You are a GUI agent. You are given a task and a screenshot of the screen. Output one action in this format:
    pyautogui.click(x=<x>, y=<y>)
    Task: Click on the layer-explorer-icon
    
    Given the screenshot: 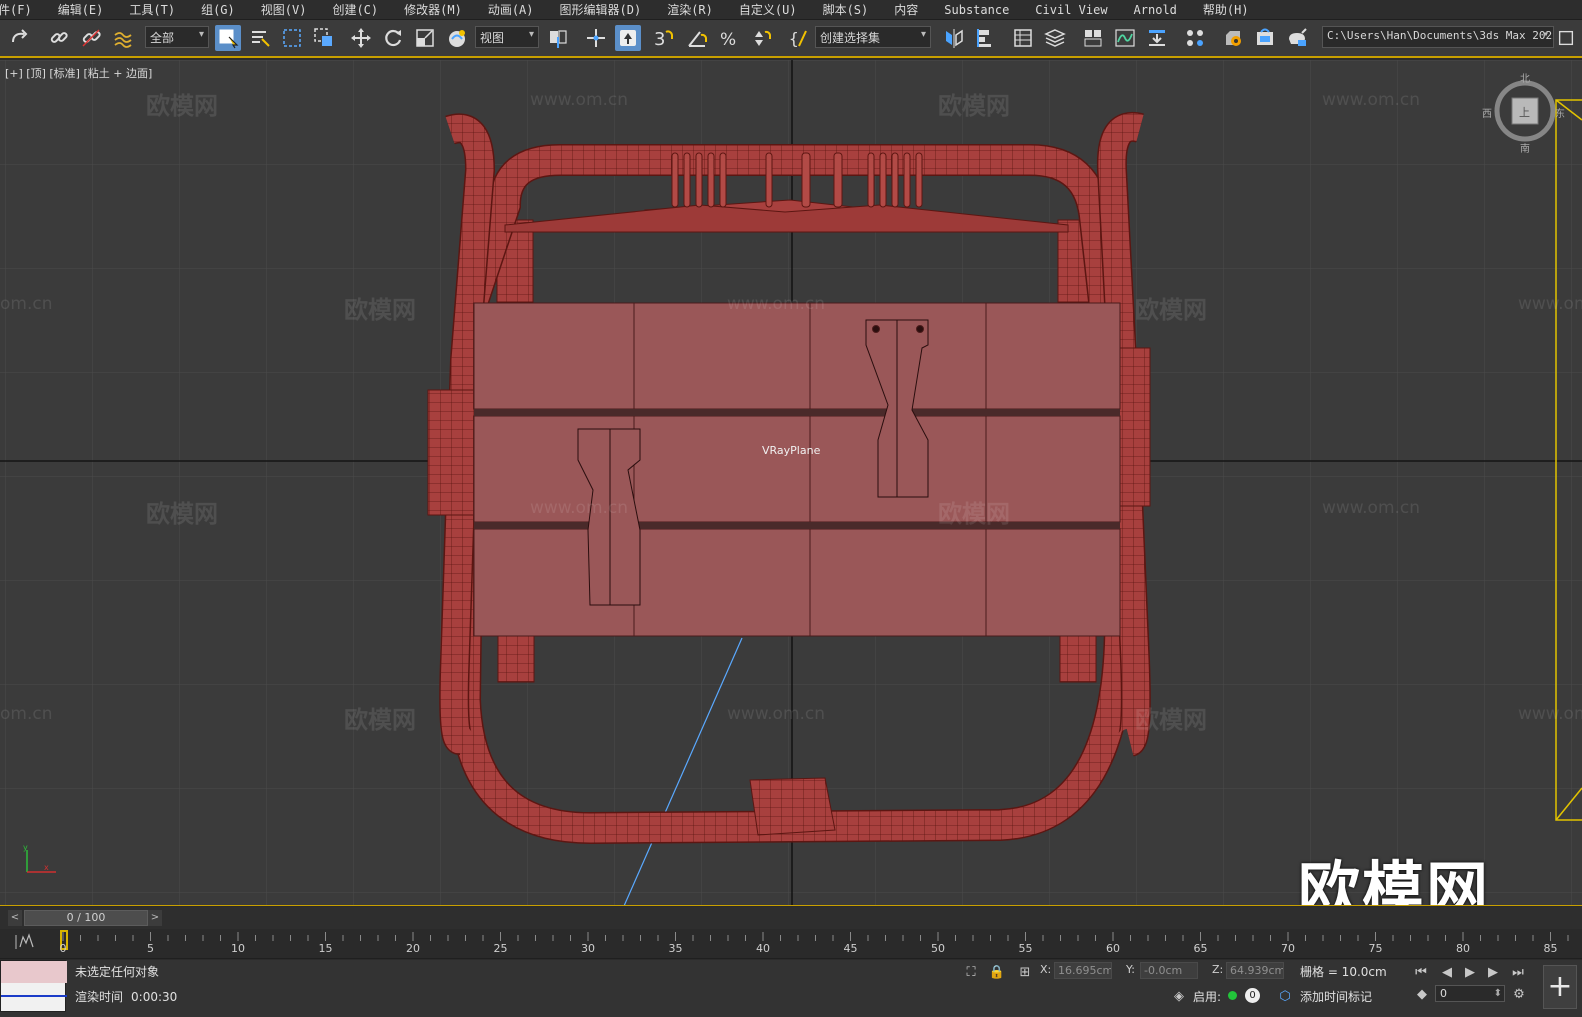 What is the action you would take?
    pyautogui.click(x=1055, y=38)
    